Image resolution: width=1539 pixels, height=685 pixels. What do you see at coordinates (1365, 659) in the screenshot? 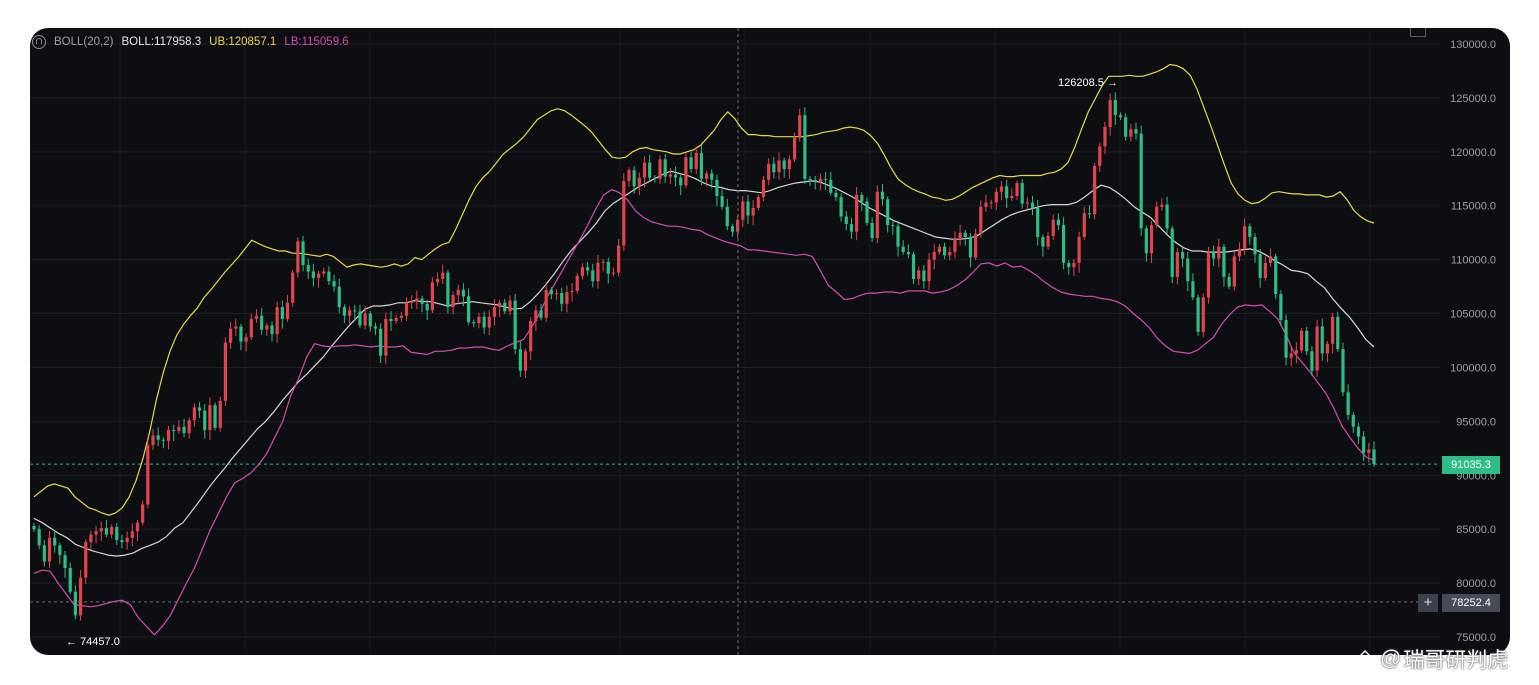
I see `binance-logo-icon` at bounding box center [1365, 659].